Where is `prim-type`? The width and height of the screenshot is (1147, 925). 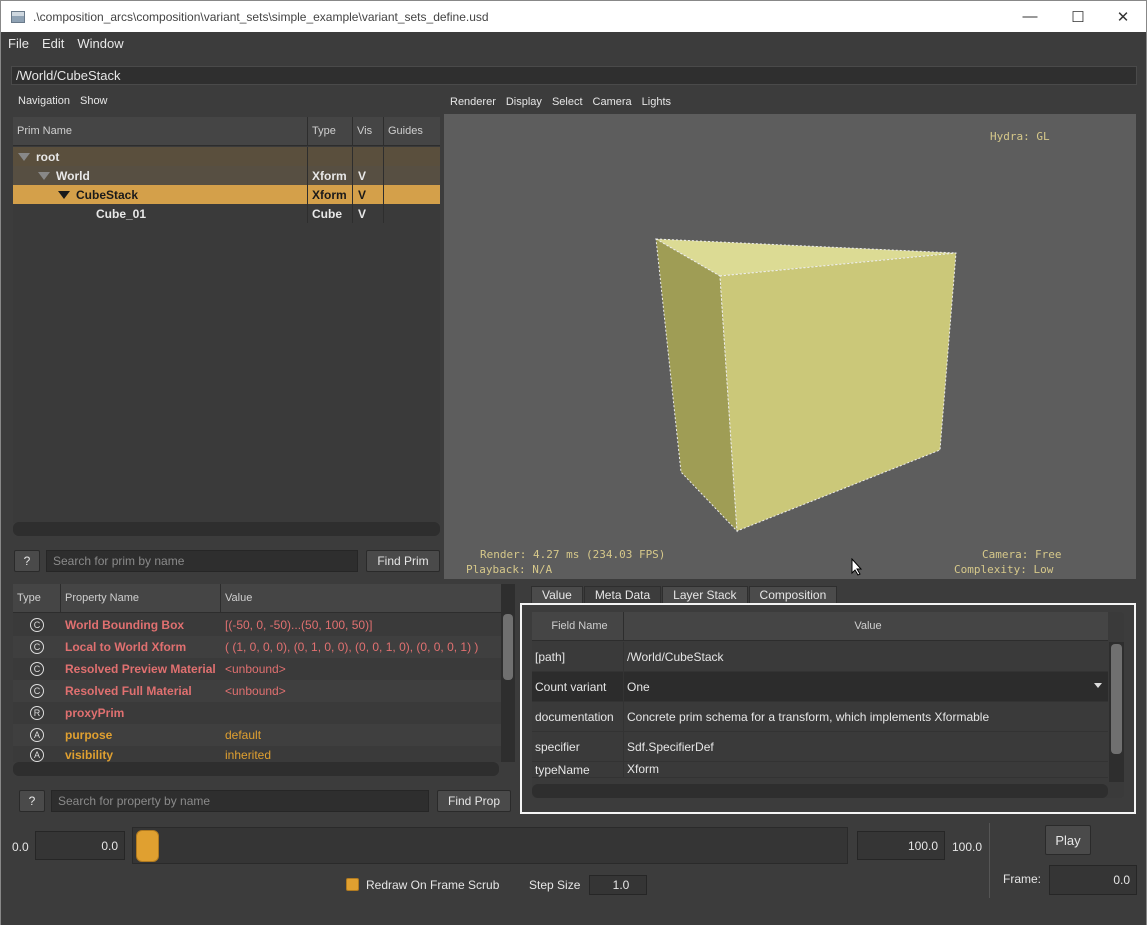 prim-type is located at coordinates (330, 156).